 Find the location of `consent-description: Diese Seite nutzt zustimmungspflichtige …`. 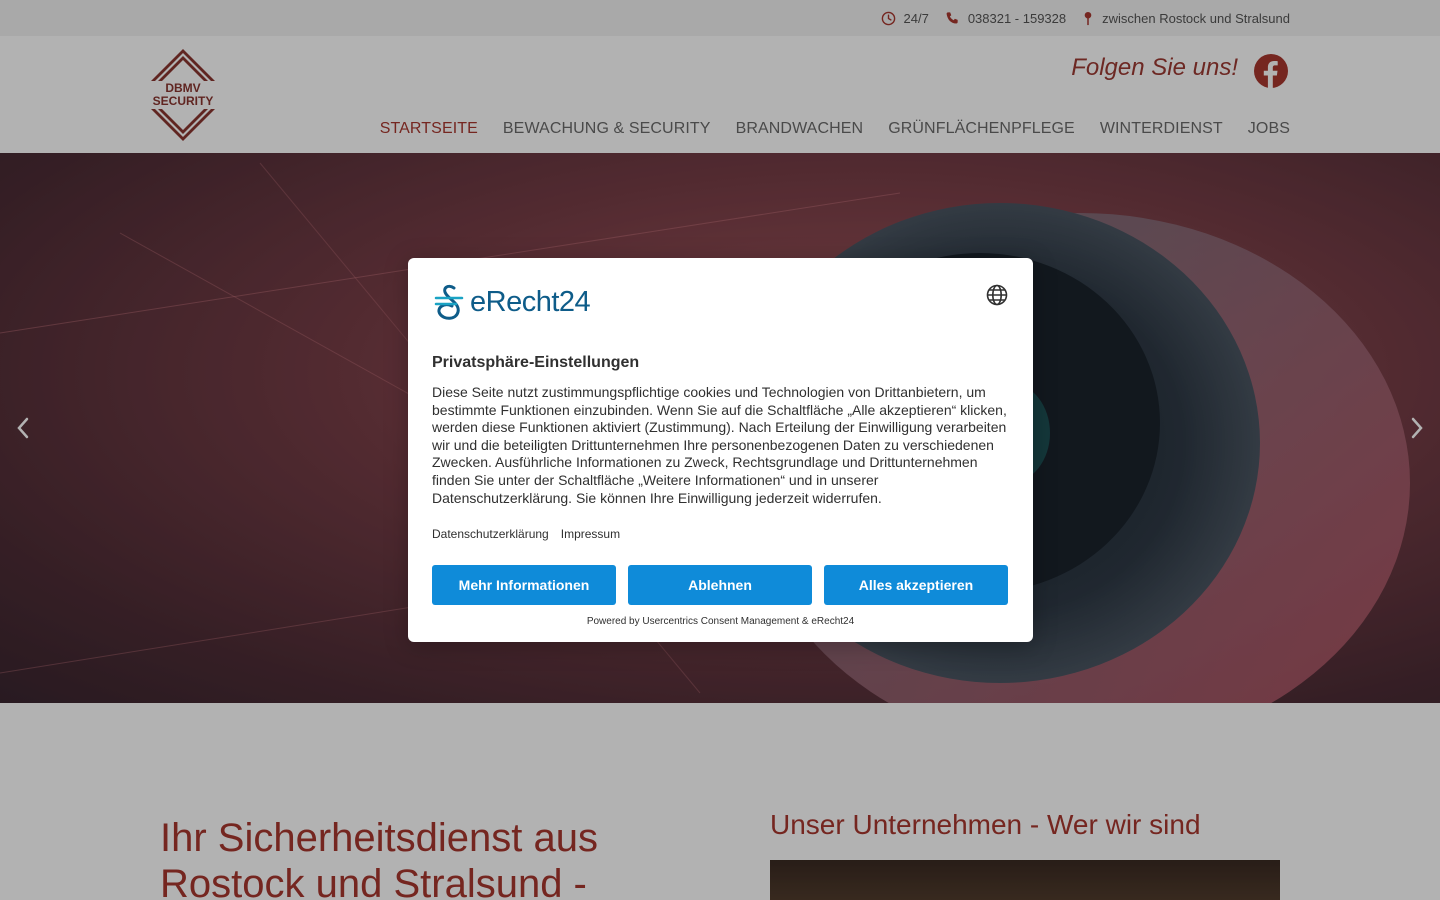

consent-description: Diese Seite nutzt zustimmungspflichtige … is located at coordinates (719, 445).